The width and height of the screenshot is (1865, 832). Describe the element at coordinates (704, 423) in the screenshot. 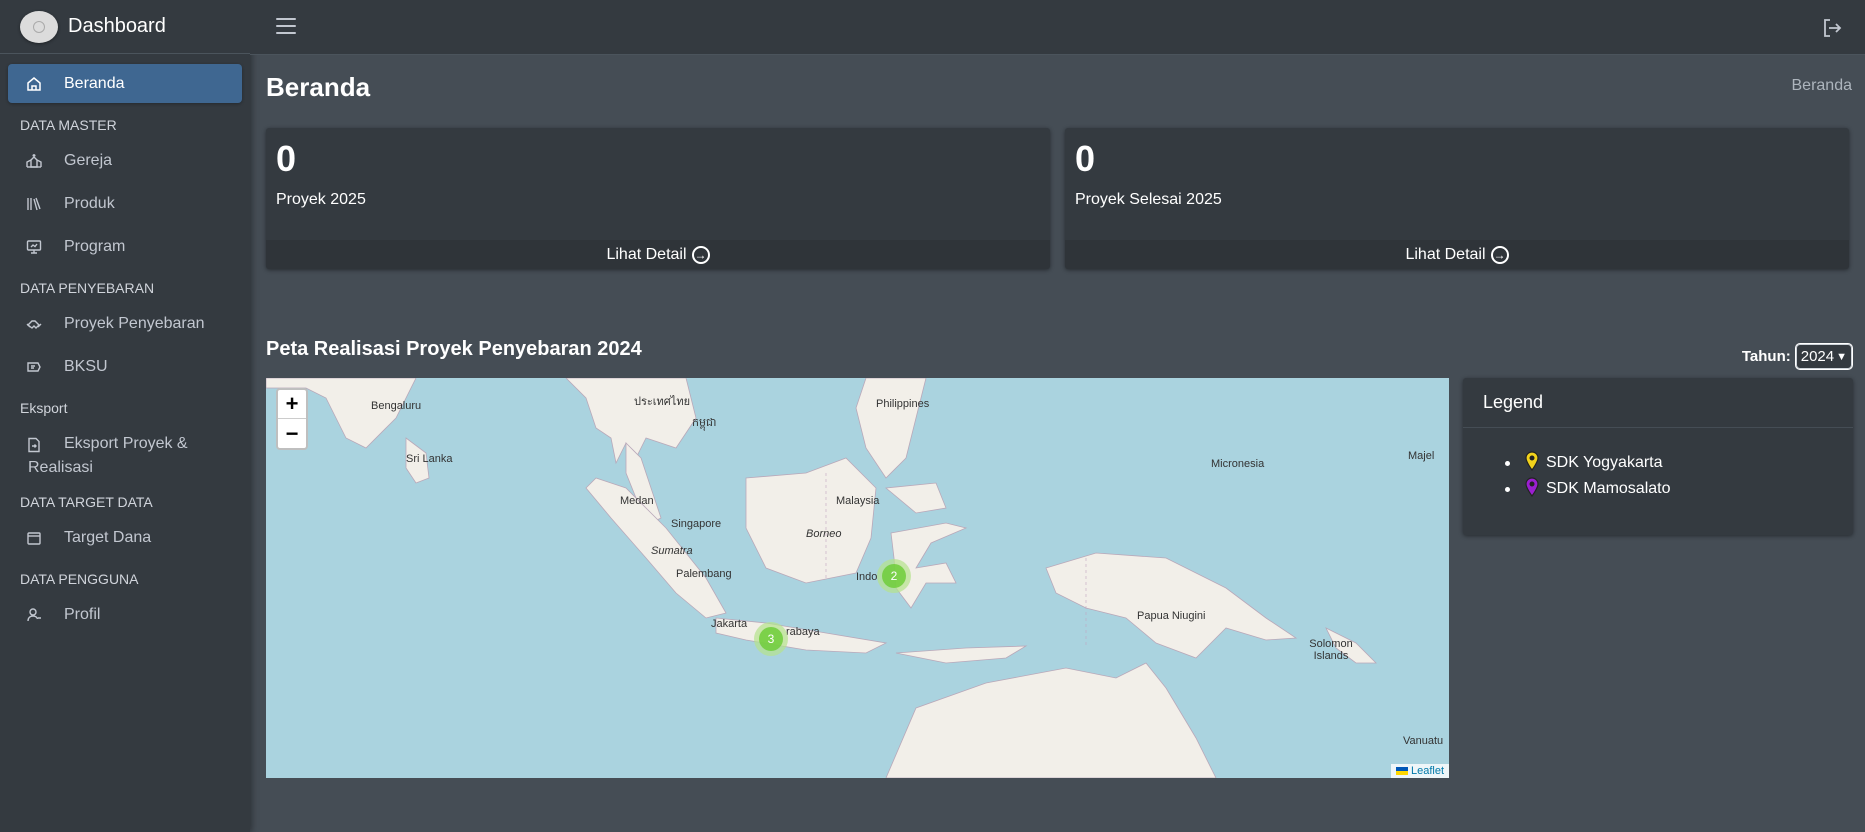

I see `map-label: កម្ពុជា` at that location.